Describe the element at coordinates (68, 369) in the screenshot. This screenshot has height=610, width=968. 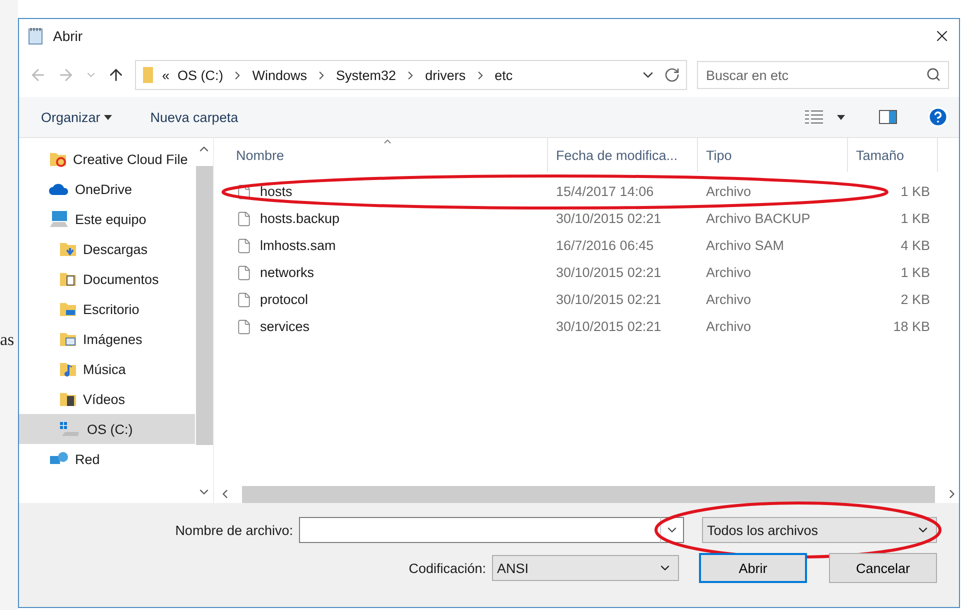
I see `music-folder-icon` at that location.